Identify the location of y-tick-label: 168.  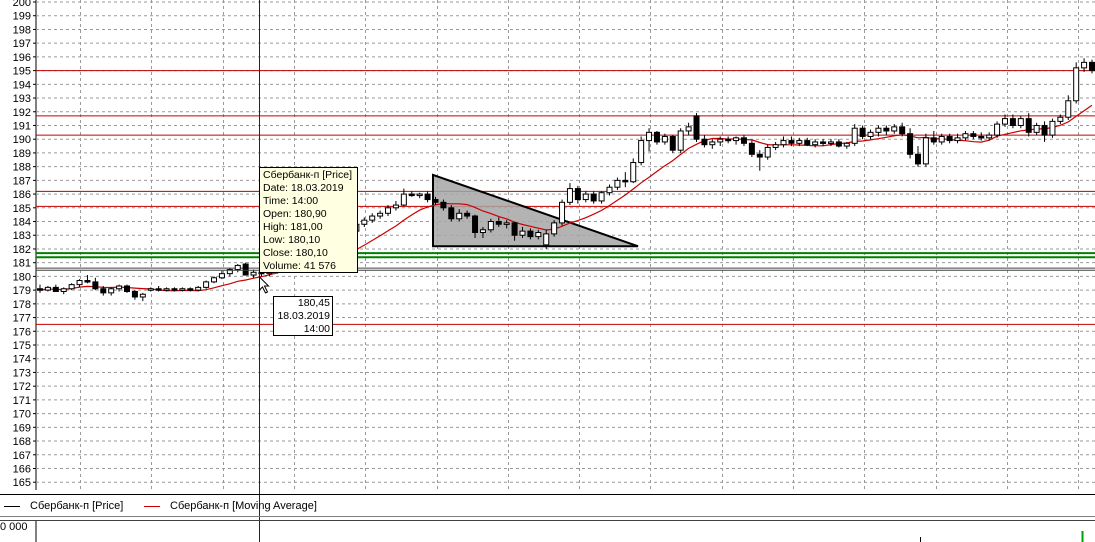
(22, 442).